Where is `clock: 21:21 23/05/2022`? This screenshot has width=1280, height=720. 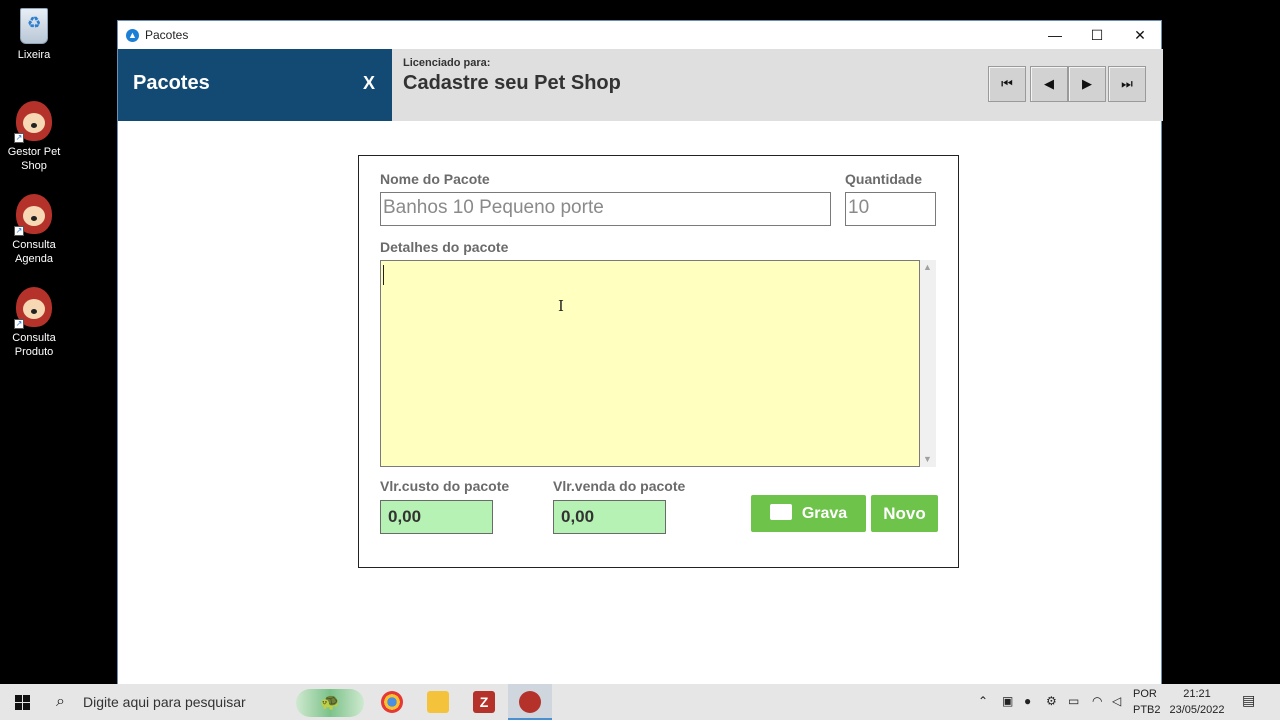 clock: 21:21 23/05/2022 is located at coordinates (1197, 702).